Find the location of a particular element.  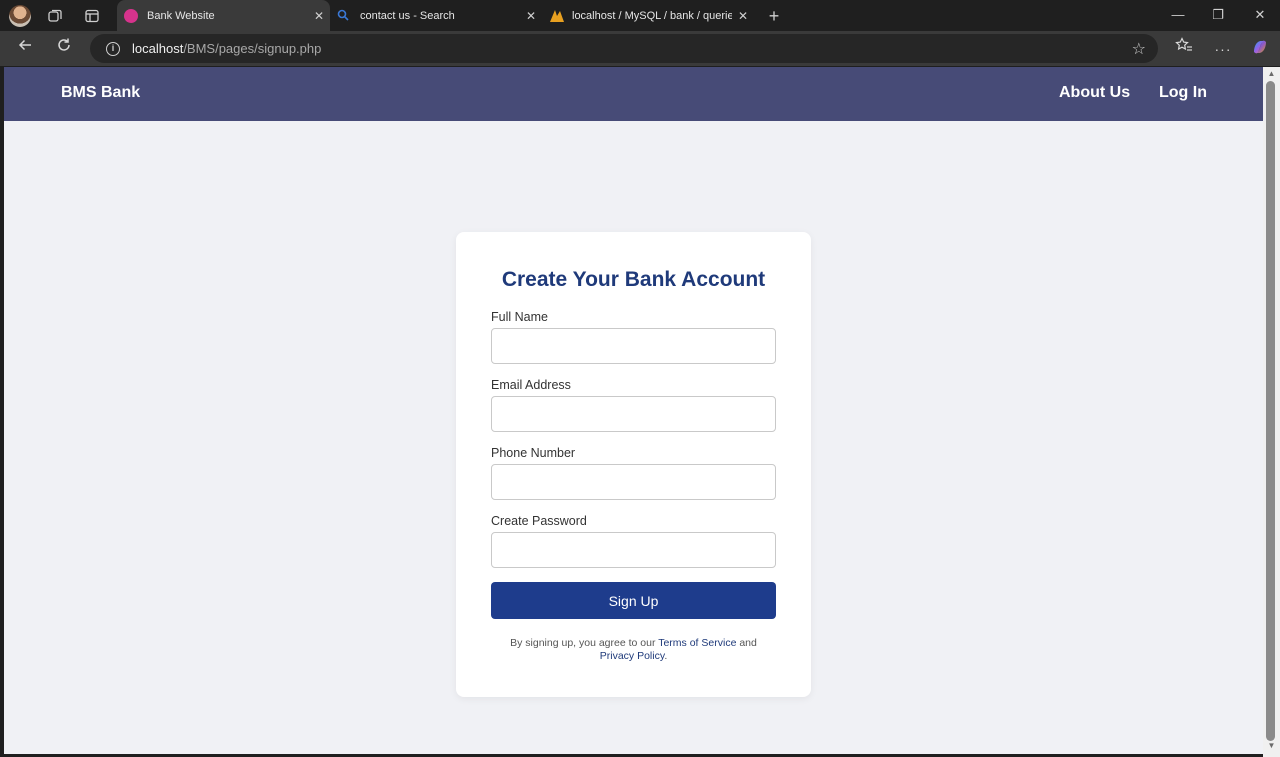

restore-icon: ❐ is located at coordinates (1218, 15).